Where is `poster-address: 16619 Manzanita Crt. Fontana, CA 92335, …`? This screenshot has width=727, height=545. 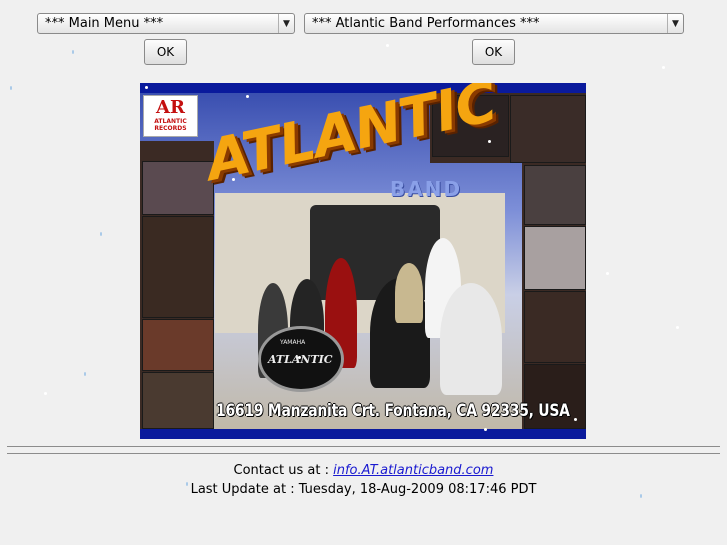
poster-address: 16619 Manzanita Crt. Fontana, CA 92335, … is located at coordinates (393, 411).